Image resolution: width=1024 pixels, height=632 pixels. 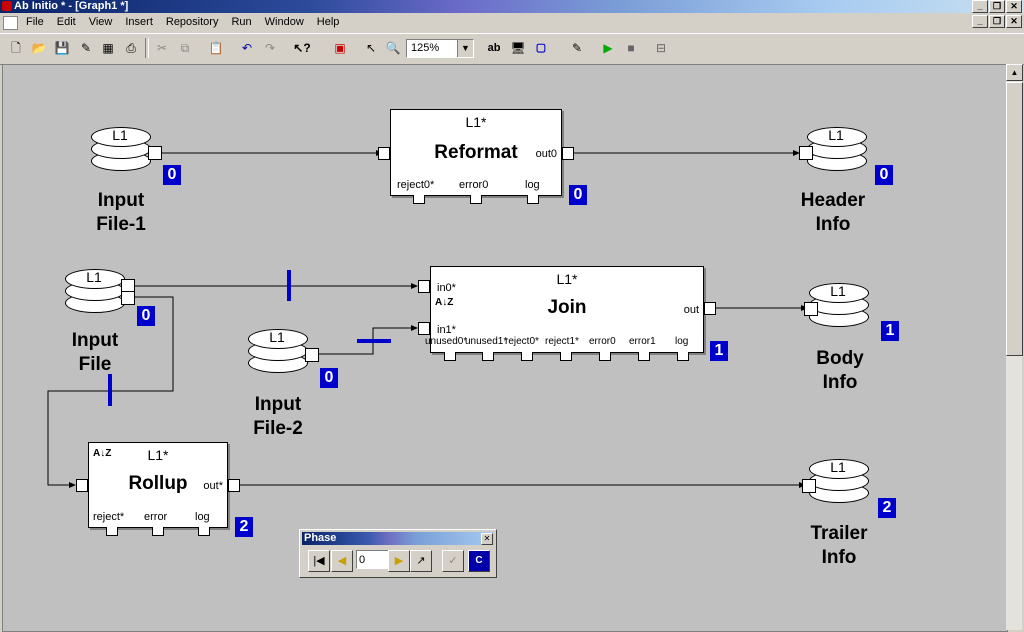 I want to click on component-icon: ▣, so click(x=340, y=48).